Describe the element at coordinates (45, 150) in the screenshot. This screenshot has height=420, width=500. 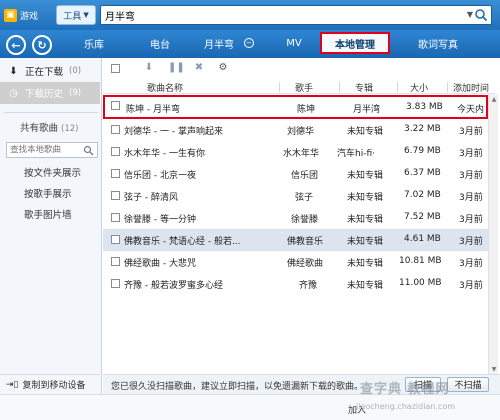
I see `local-search-input` at that location.